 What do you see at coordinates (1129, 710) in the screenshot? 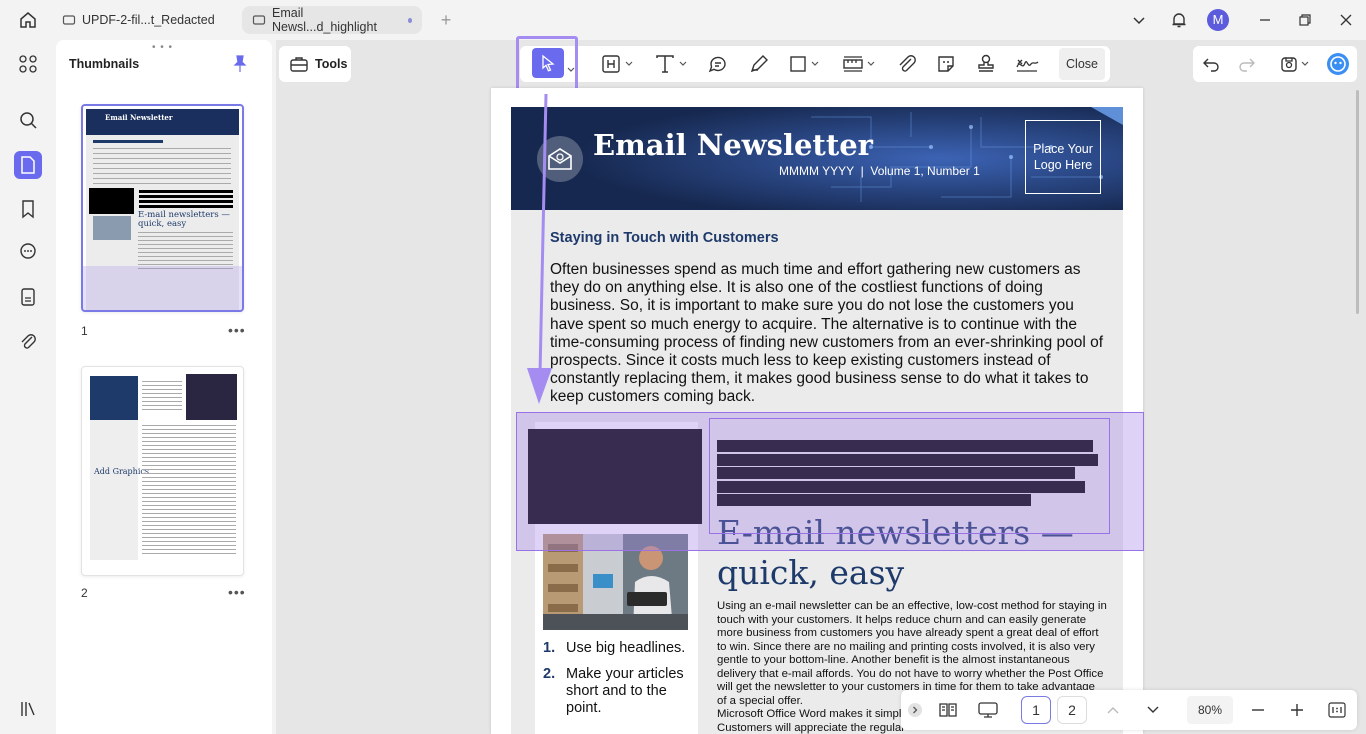
I see `page-navigation-bar: 1 2 80%` at bounding box center [1129, 710].